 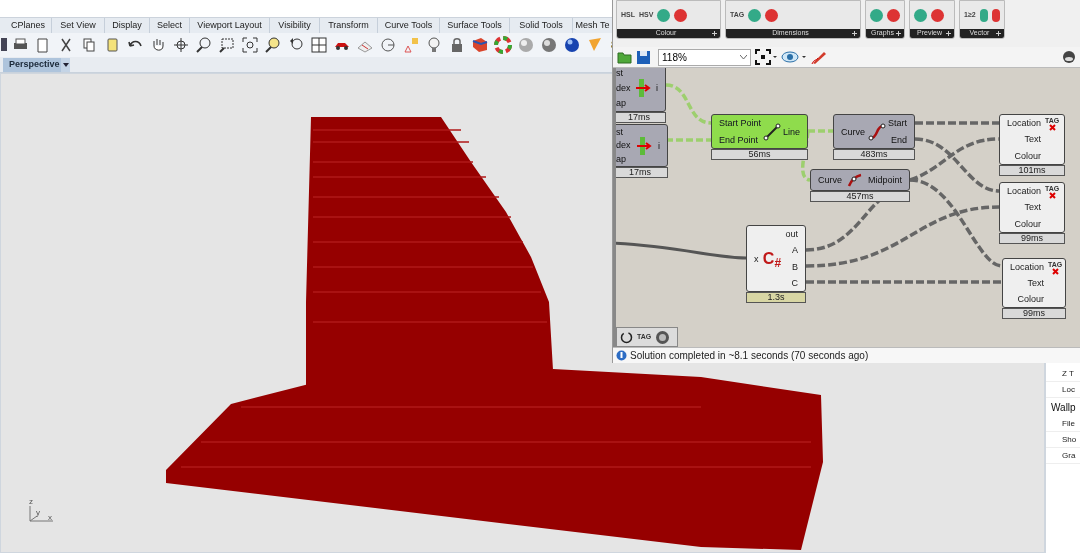 What do you see at coordinates (411, 45) in the screenshot?
I see `shapes-icon` at bounding box center [411, 45].